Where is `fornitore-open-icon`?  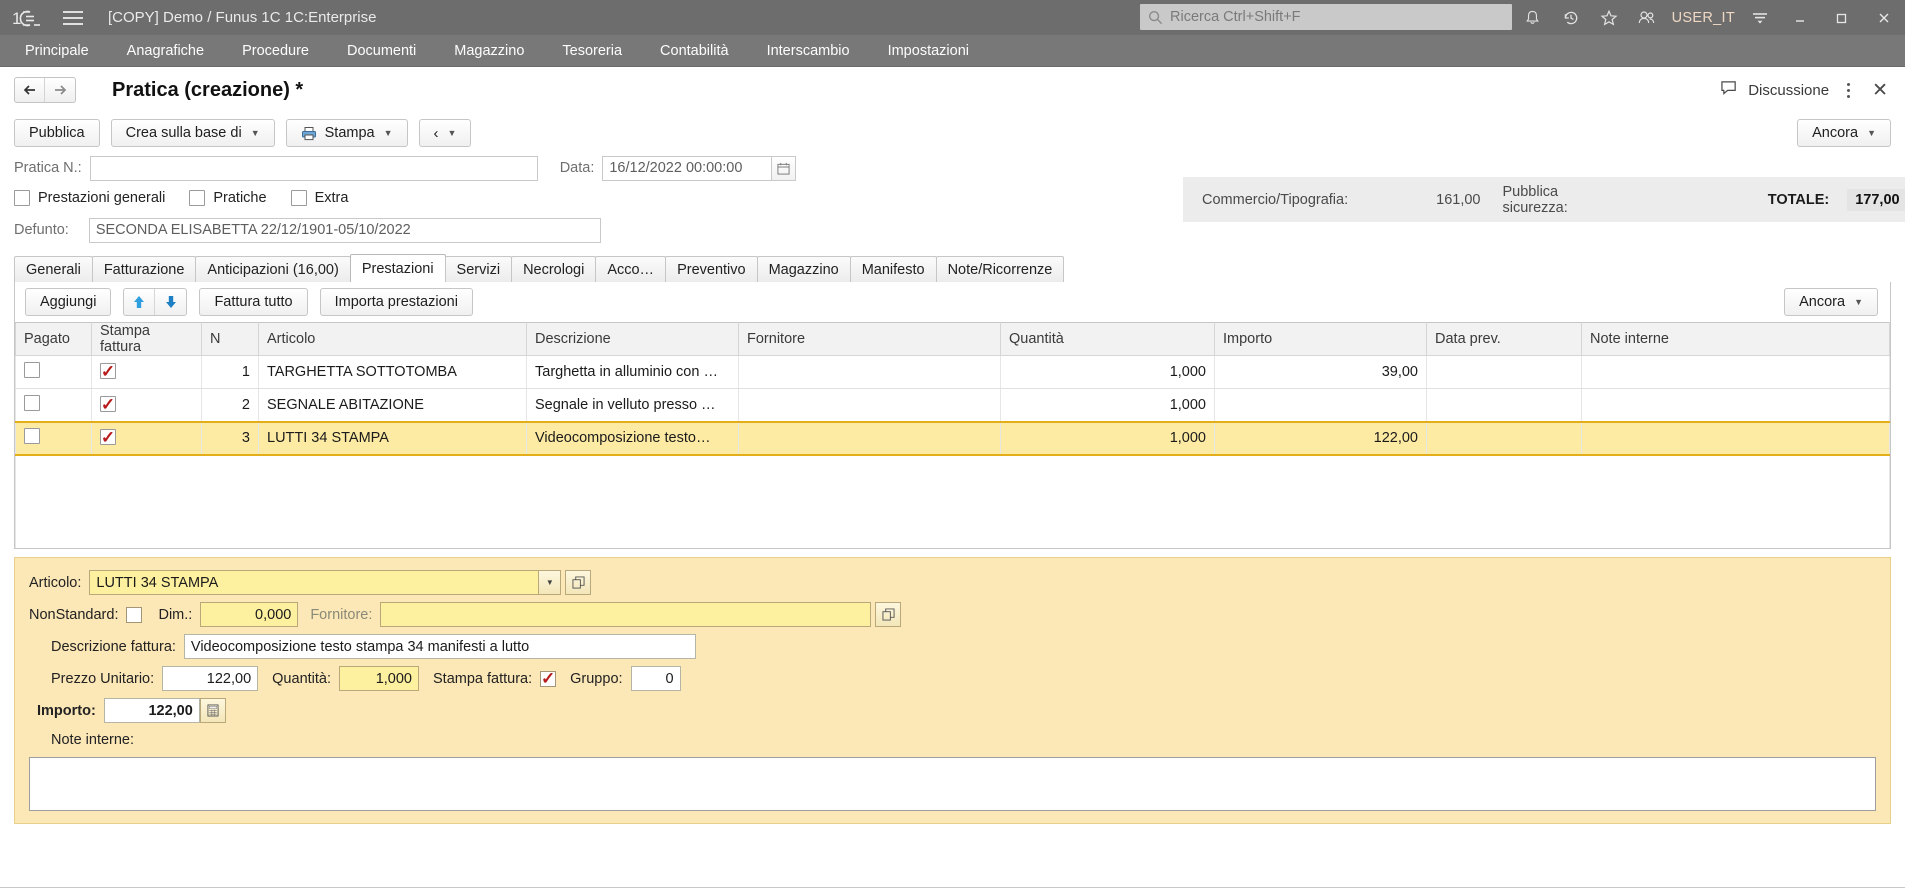
fornitore-open-icon is located at coordinates (888, 614).